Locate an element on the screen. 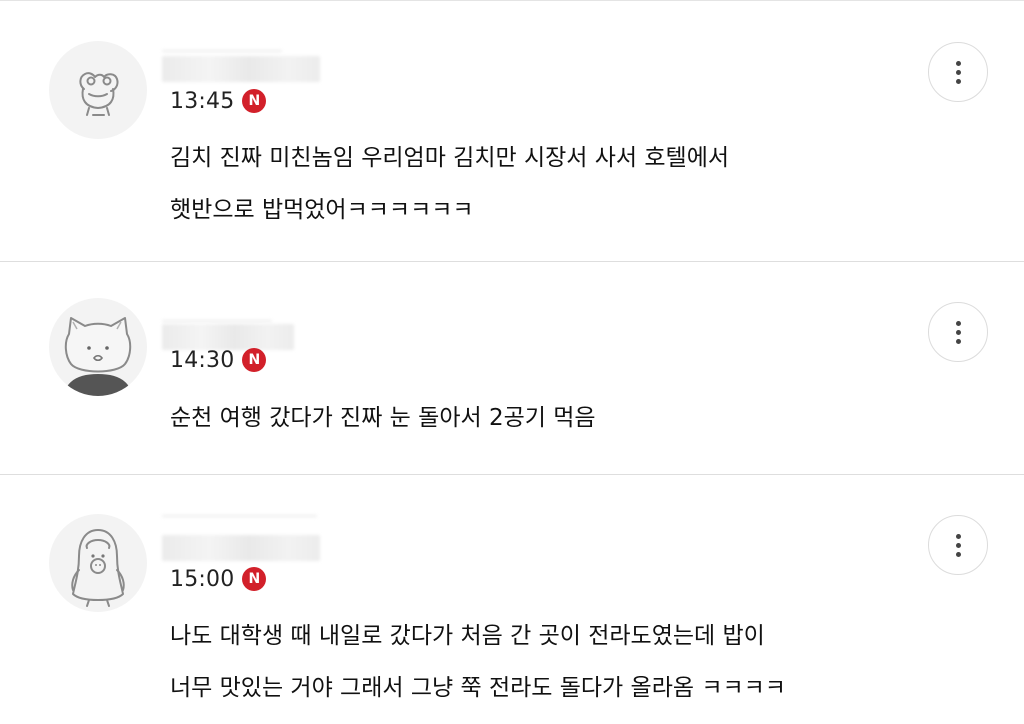 This screenshot has height=724, width=1024. comment-time: 15:00 is located at coordinates (202, 579).